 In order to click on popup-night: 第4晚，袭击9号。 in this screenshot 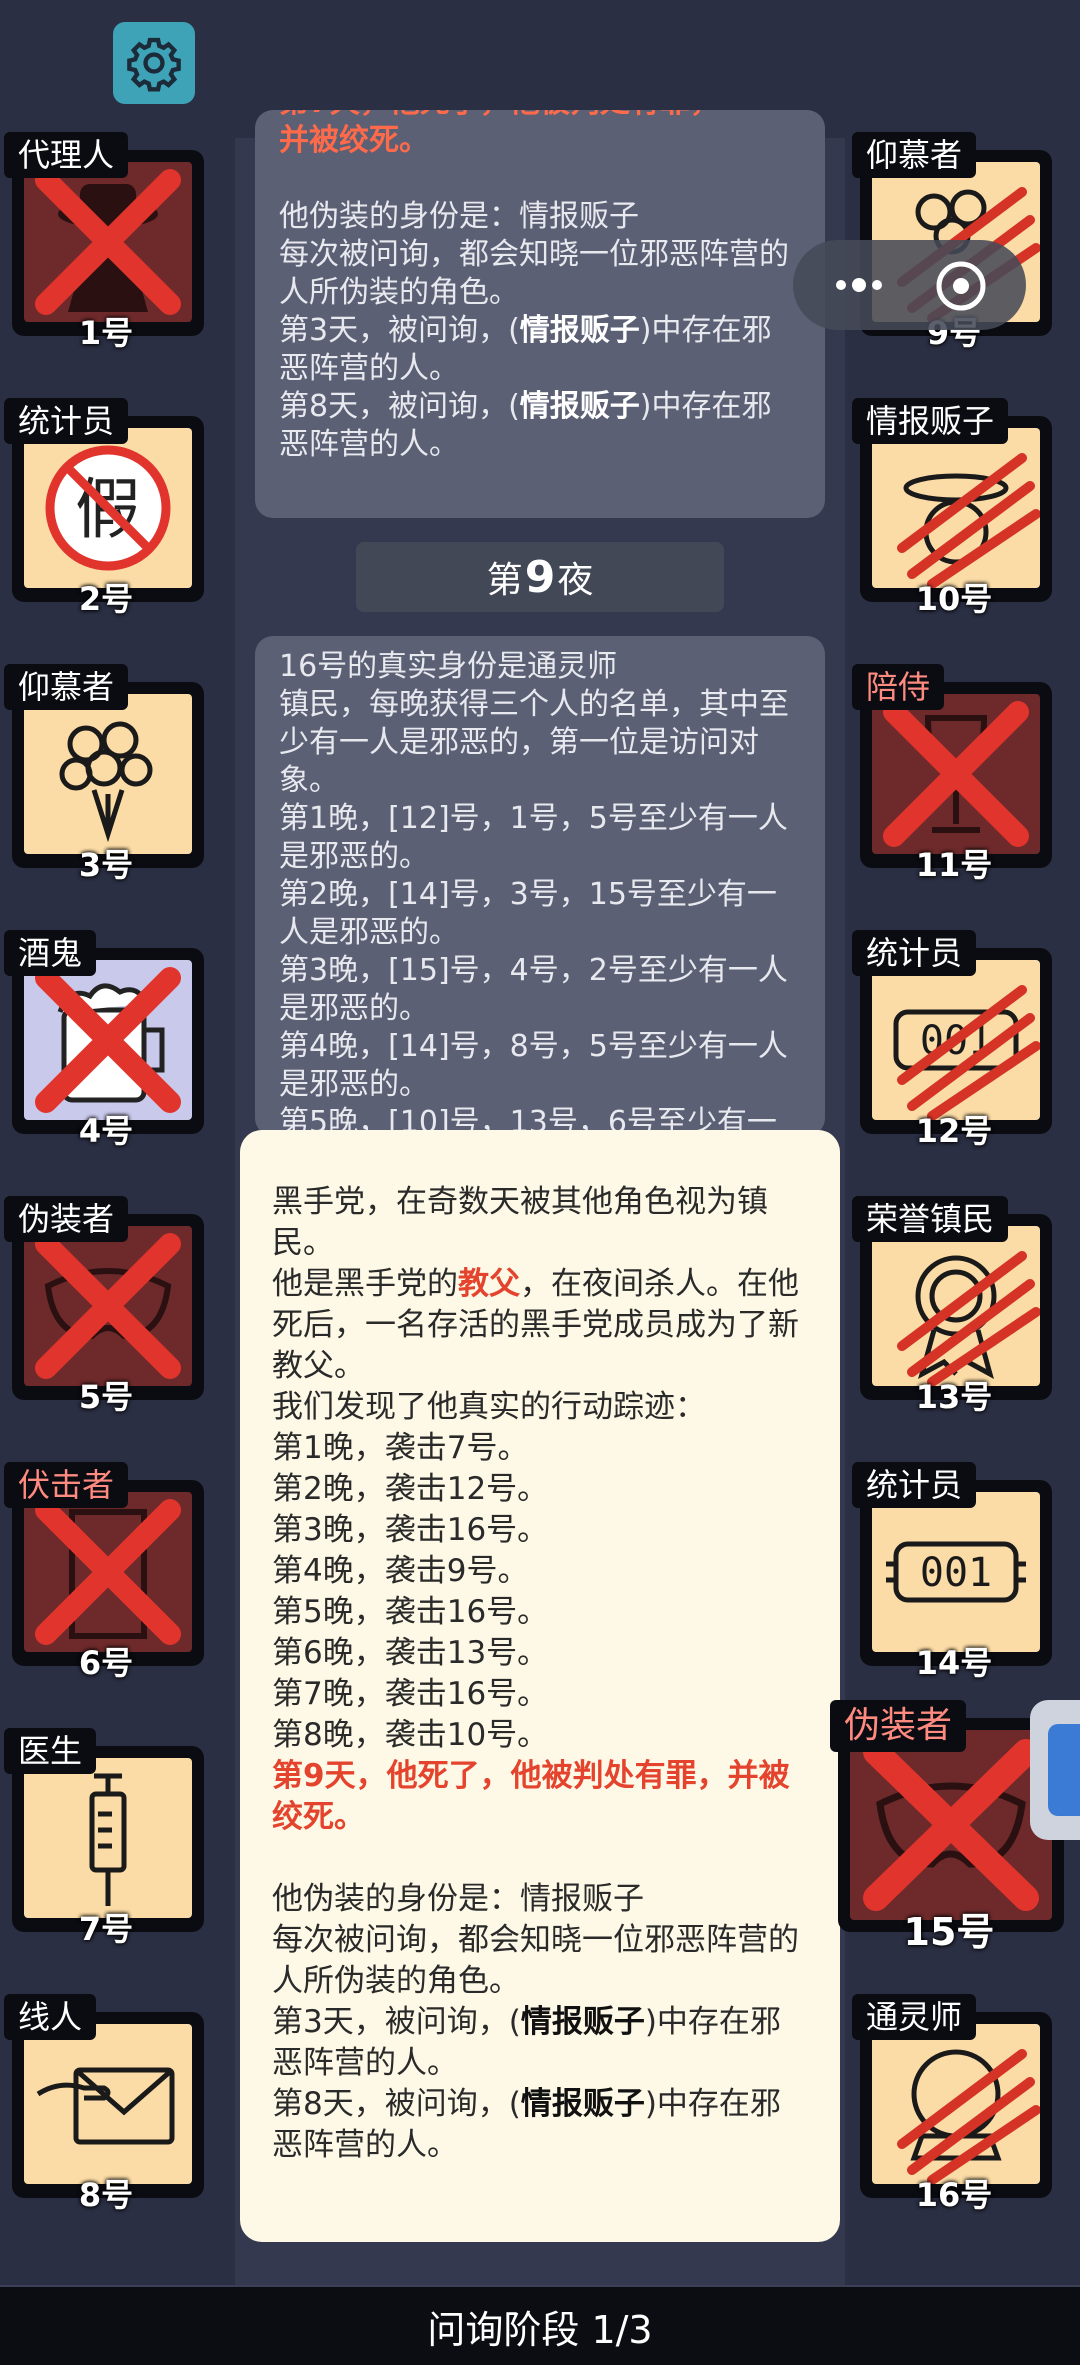, I will do `click(400, 1571)`.